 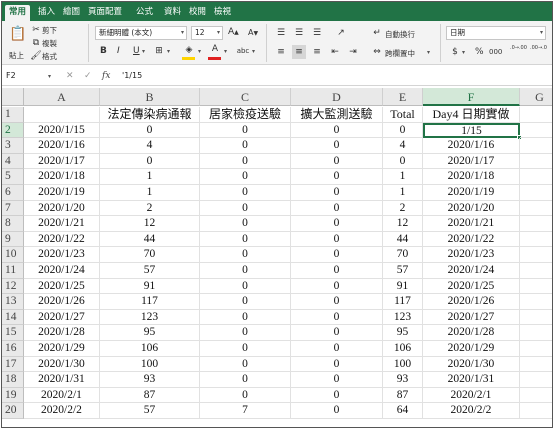 I want to click on column-header-a: A, so click(x=62, y=97).